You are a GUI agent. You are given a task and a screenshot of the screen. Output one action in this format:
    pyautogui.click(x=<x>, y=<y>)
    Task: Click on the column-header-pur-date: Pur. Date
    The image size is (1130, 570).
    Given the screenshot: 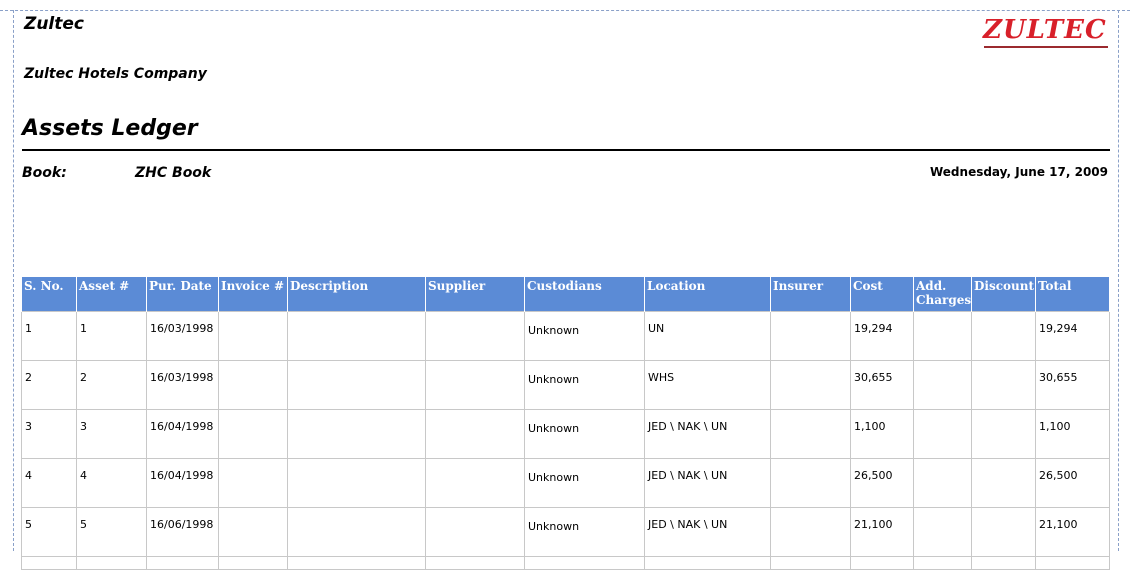 What is the action you would take?
    pyautogui.click(x=182, y=294)
    